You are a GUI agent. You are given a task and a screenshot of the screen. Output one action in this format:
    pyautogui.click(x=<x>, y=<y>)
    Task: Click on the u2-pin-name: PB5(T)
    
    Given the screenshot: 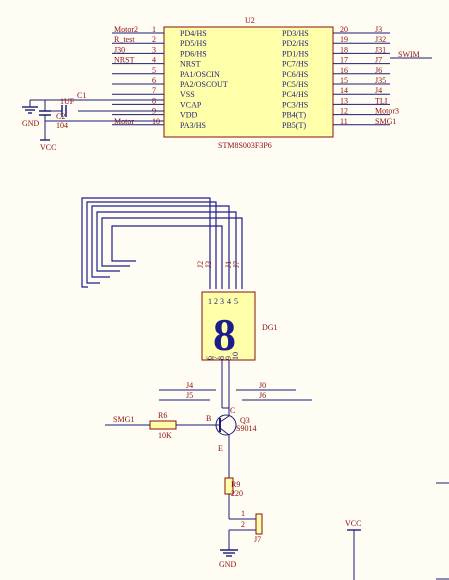 What is the action you would take?
    pyautogui.click(x=294, y=125)
    